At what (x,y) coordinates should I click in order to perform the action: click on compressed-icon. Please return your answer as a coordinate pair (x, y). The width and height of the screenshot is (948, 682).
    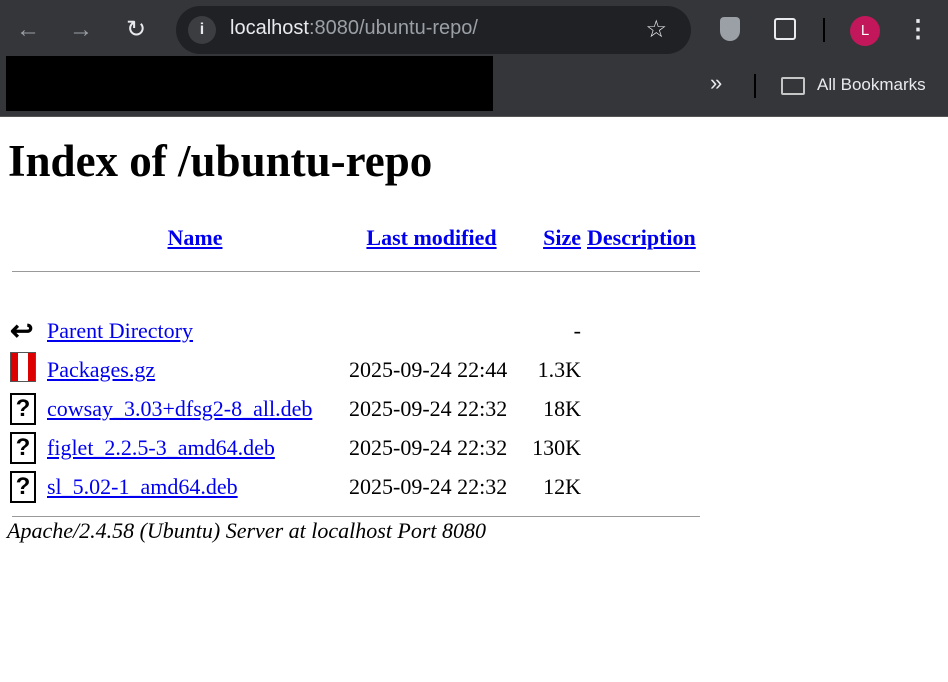
    Looking at the image, I should click on (23, 369).